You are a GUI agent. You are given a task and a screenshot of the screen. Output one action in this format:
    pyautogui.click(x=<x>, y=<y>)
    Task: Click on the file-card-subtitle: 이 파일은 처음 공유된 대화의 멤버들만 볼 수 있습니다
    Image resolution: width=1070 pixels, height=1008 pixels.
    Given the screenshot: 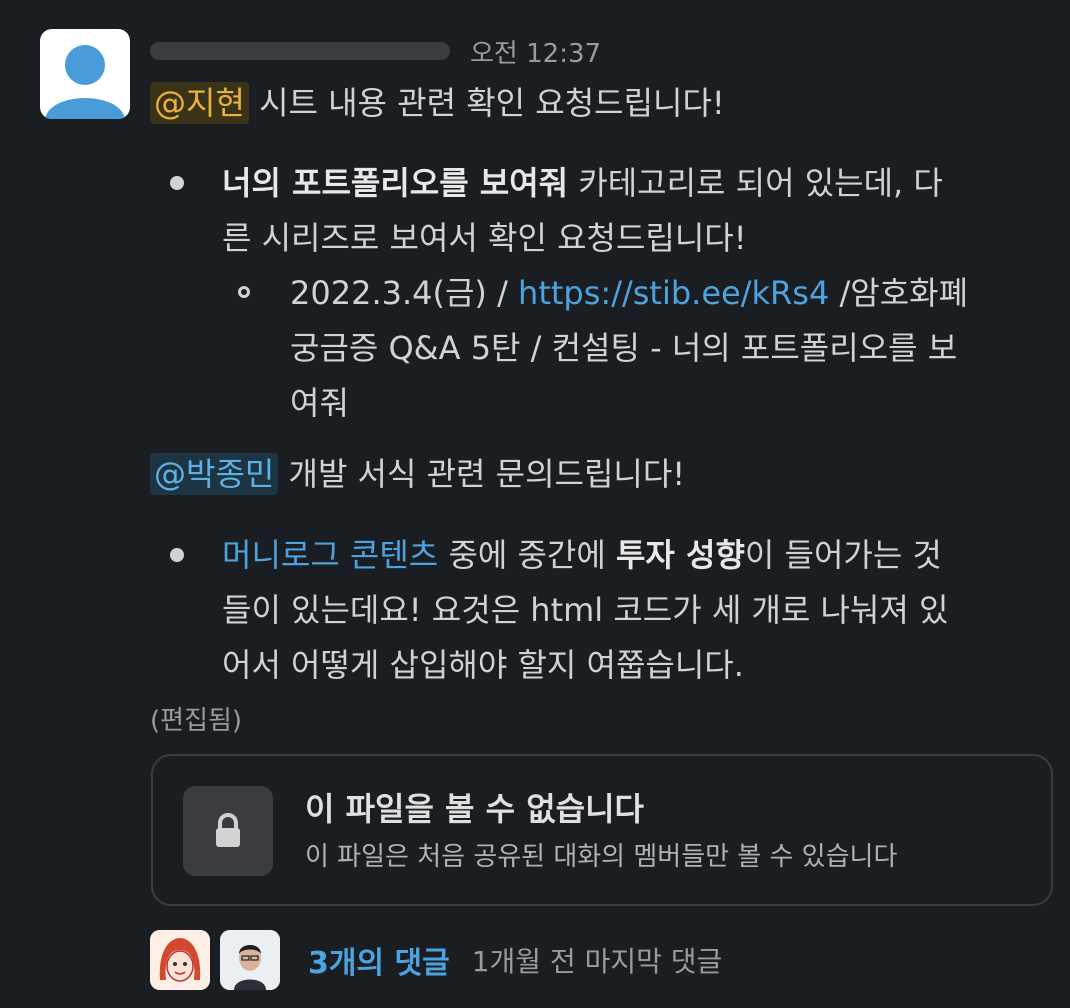 What is the action you would take?
    pyautogui.click(x=601, y=857)
    